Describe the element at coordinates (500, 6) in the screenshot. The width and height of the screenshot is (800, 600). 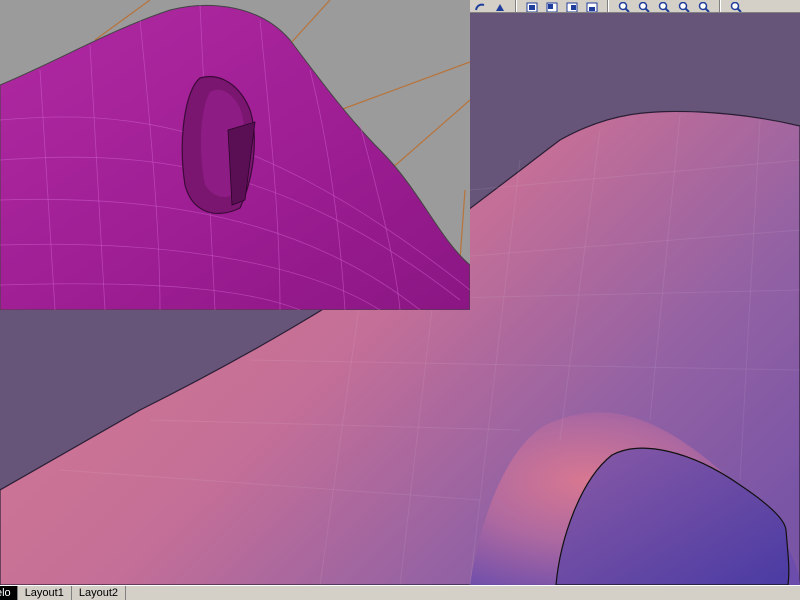
I see `shade-view-icon` at that location.